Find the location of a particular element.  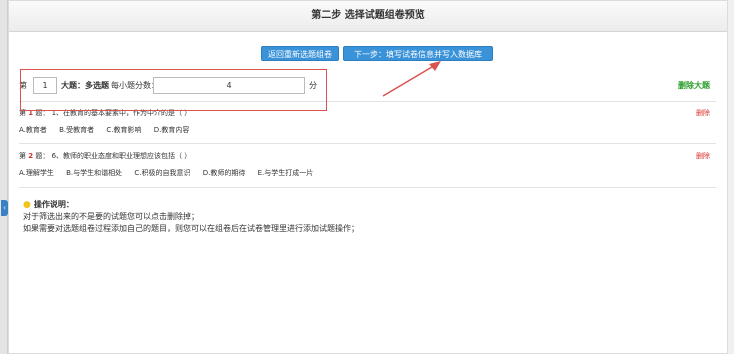

option: D.教师的期待 is located at coordinates (224, 173).